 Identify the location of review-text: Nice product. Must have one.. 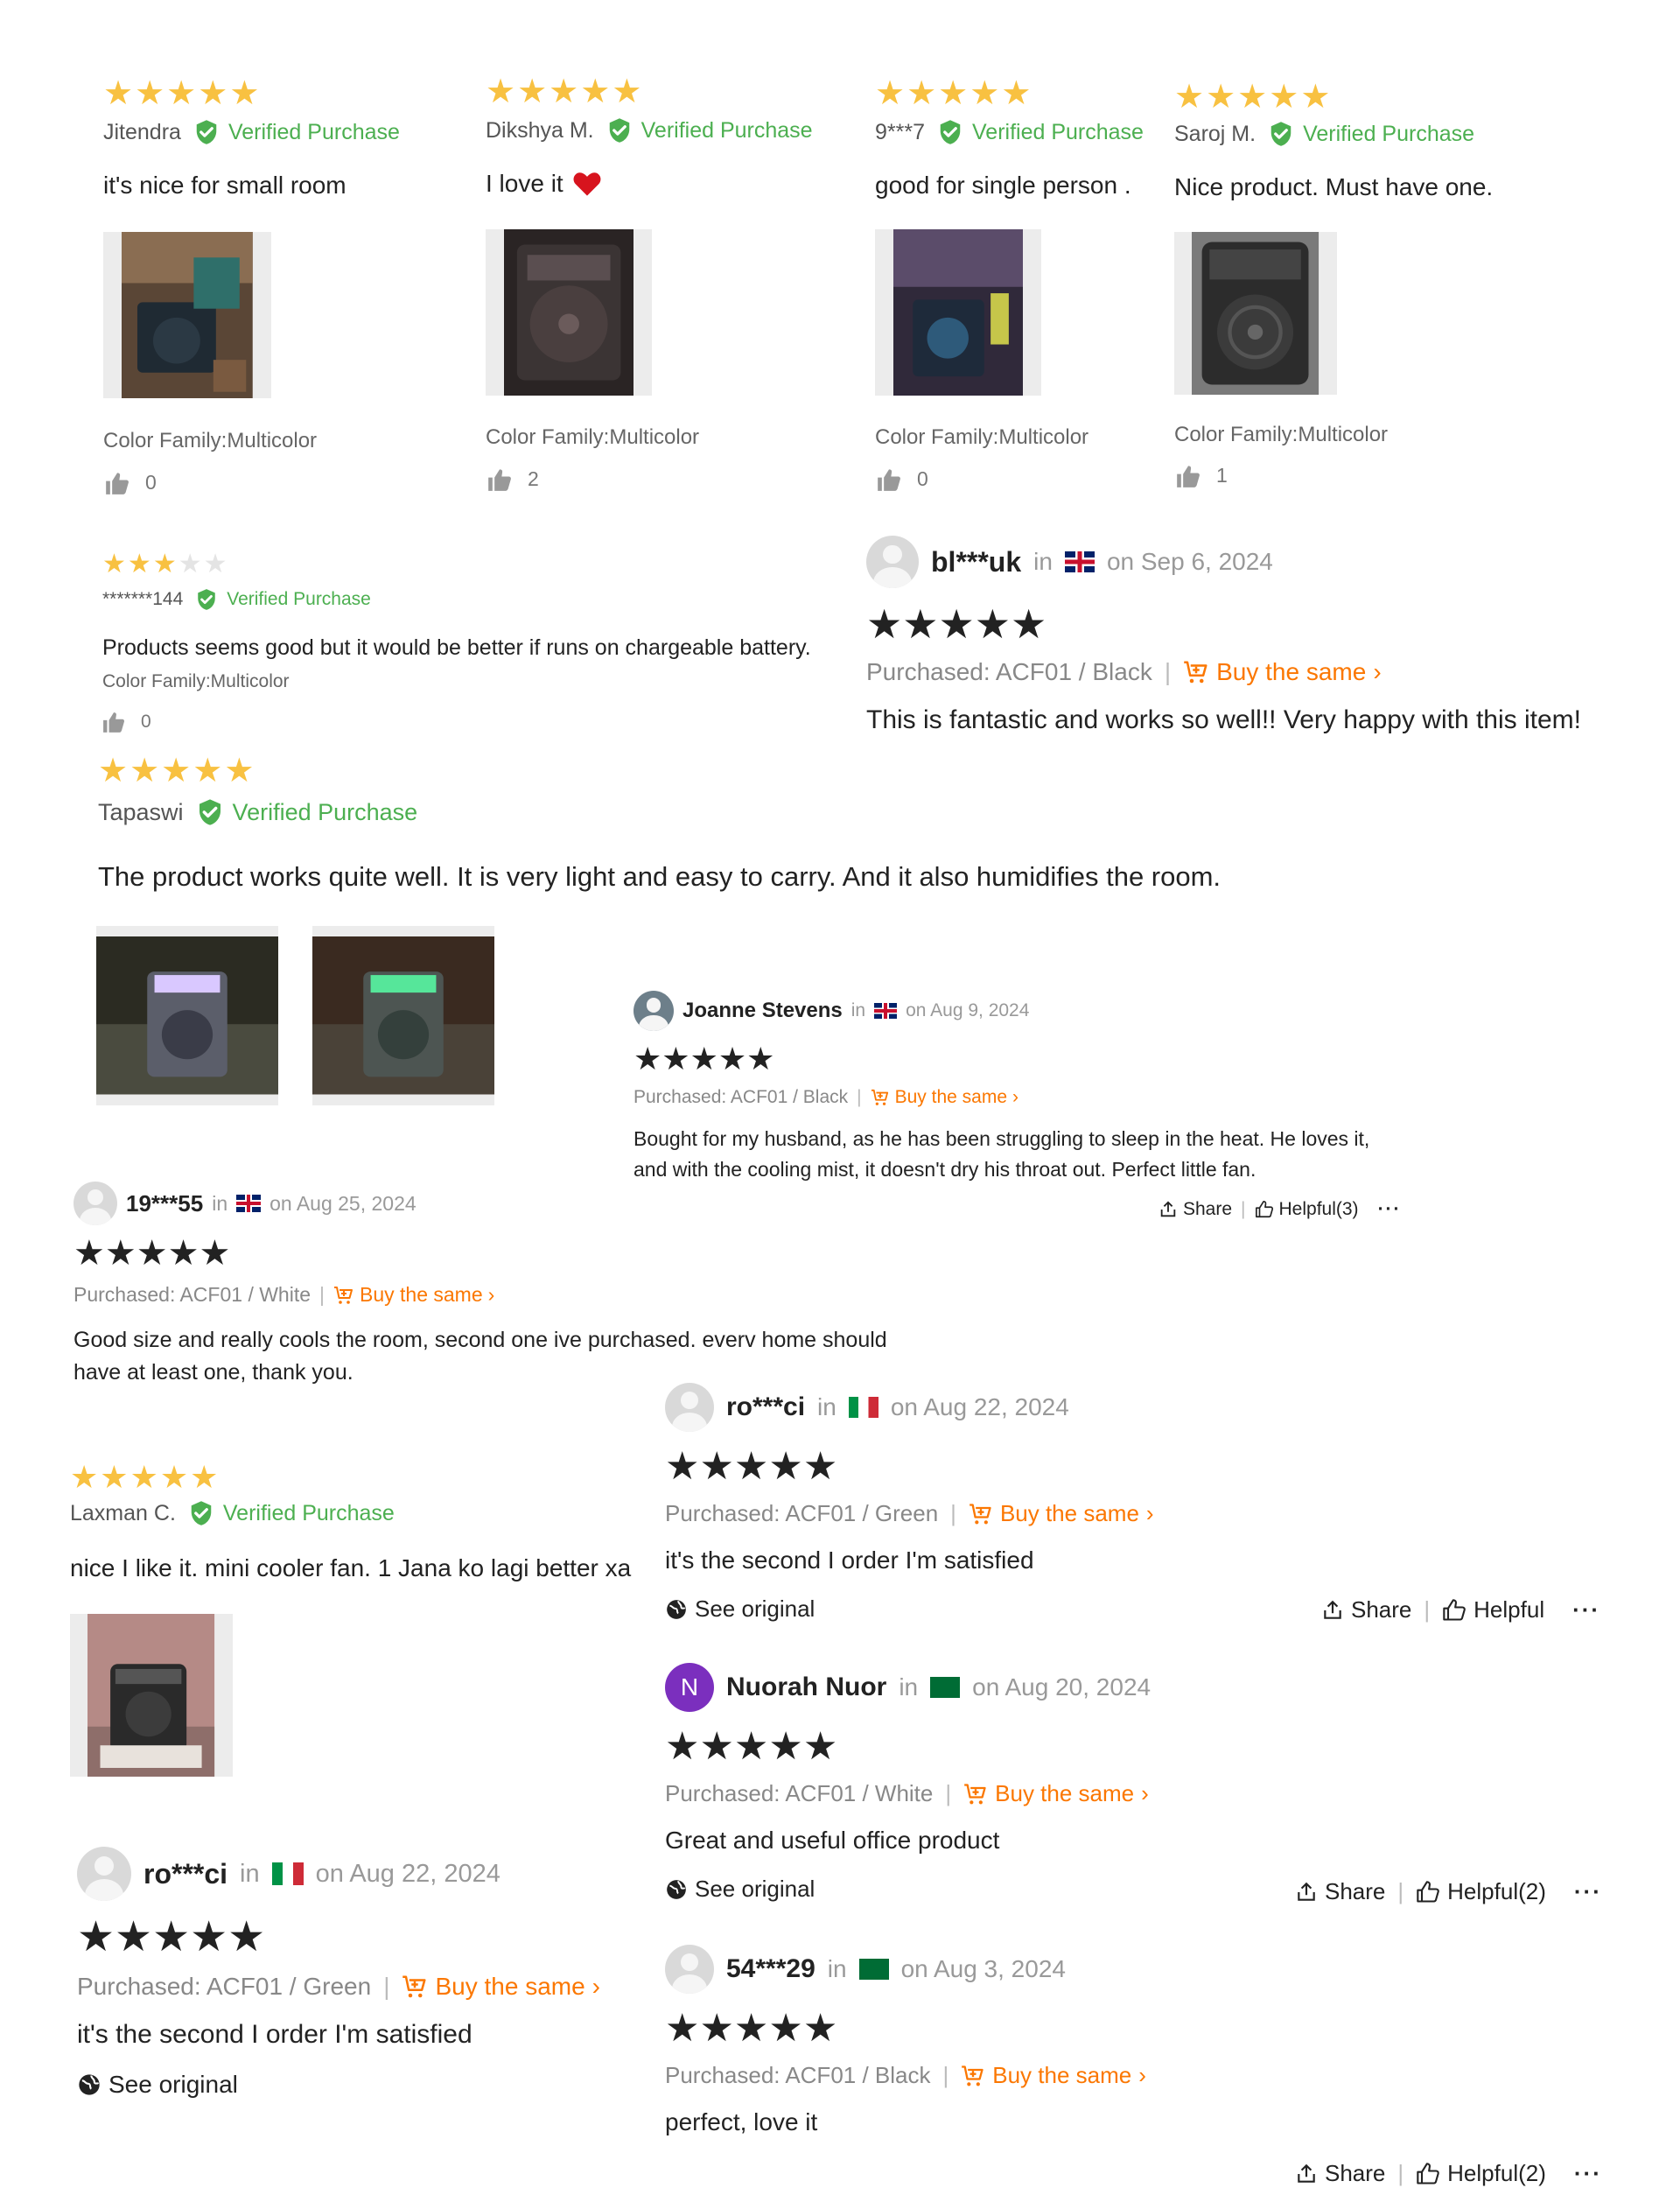
(1334, 186).